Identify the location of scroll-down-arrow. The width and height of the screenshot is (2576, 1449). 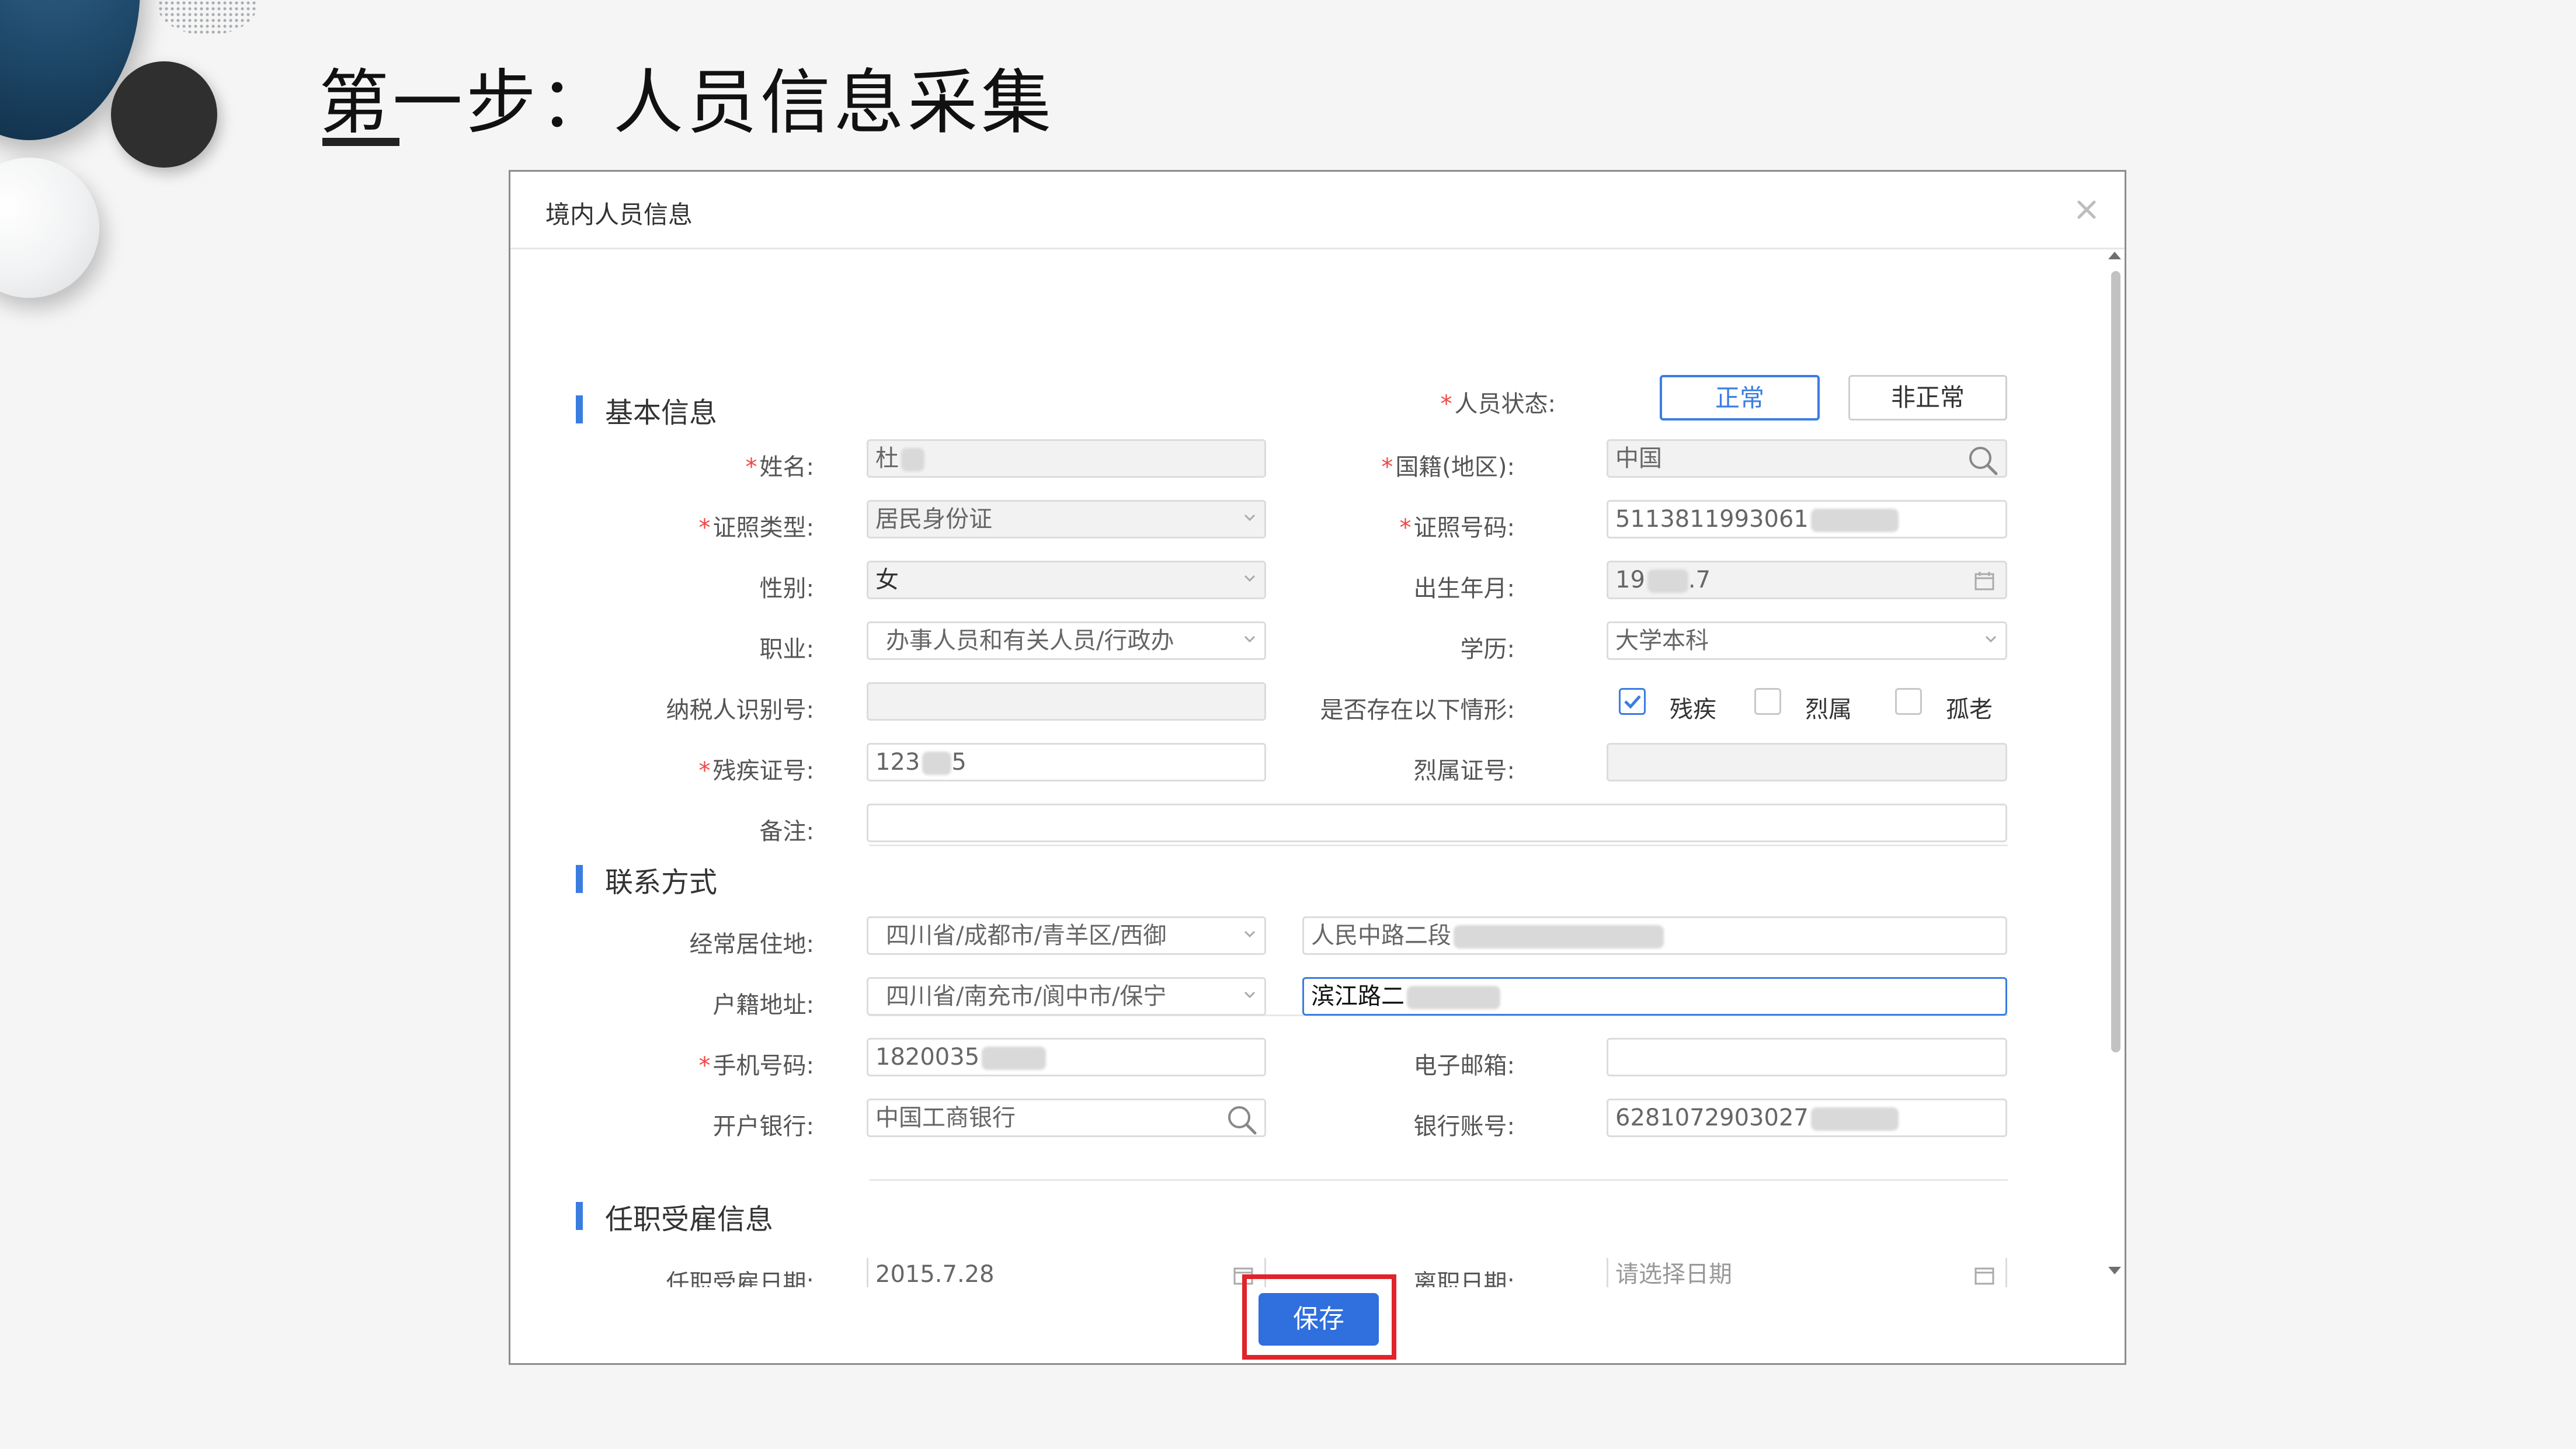
(2114, 1271).